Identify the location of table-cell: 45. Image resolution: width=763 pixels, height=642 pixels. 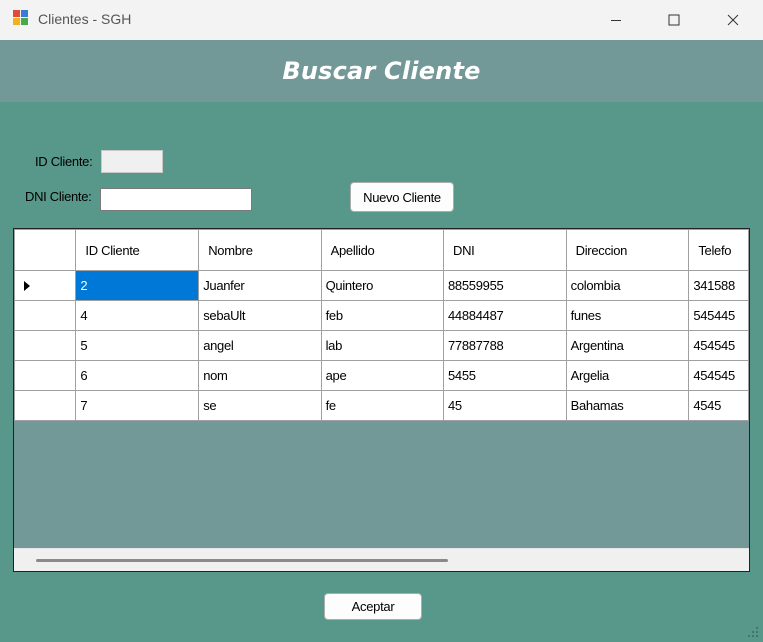
(504, 405).